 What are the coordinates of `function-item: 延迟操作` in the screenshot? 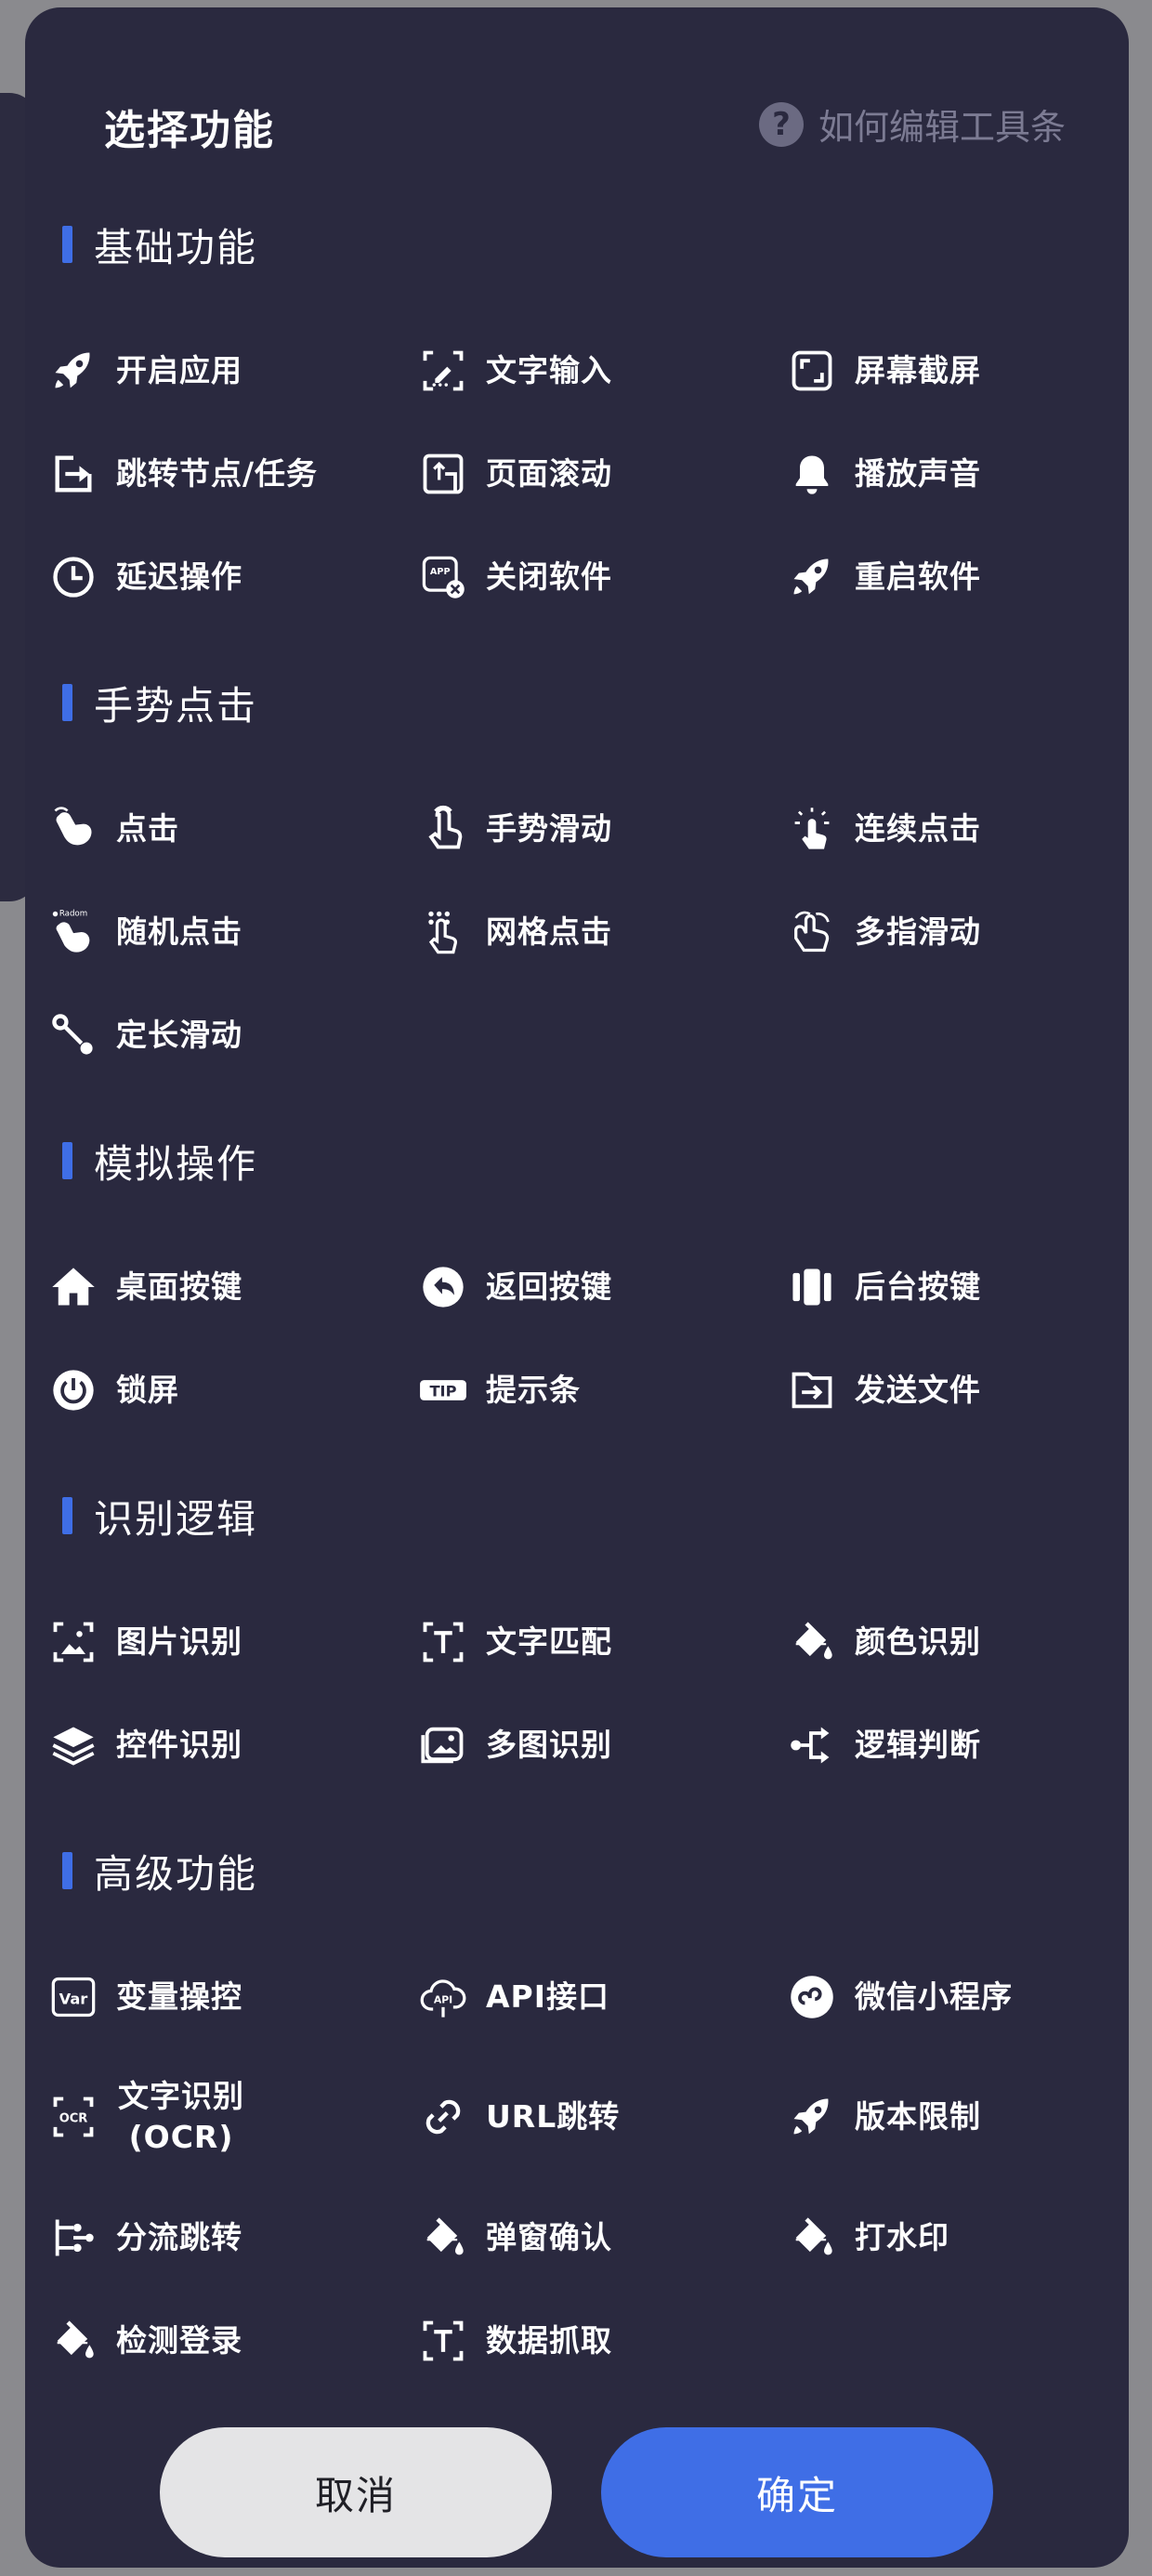 It's located at (232, 576).